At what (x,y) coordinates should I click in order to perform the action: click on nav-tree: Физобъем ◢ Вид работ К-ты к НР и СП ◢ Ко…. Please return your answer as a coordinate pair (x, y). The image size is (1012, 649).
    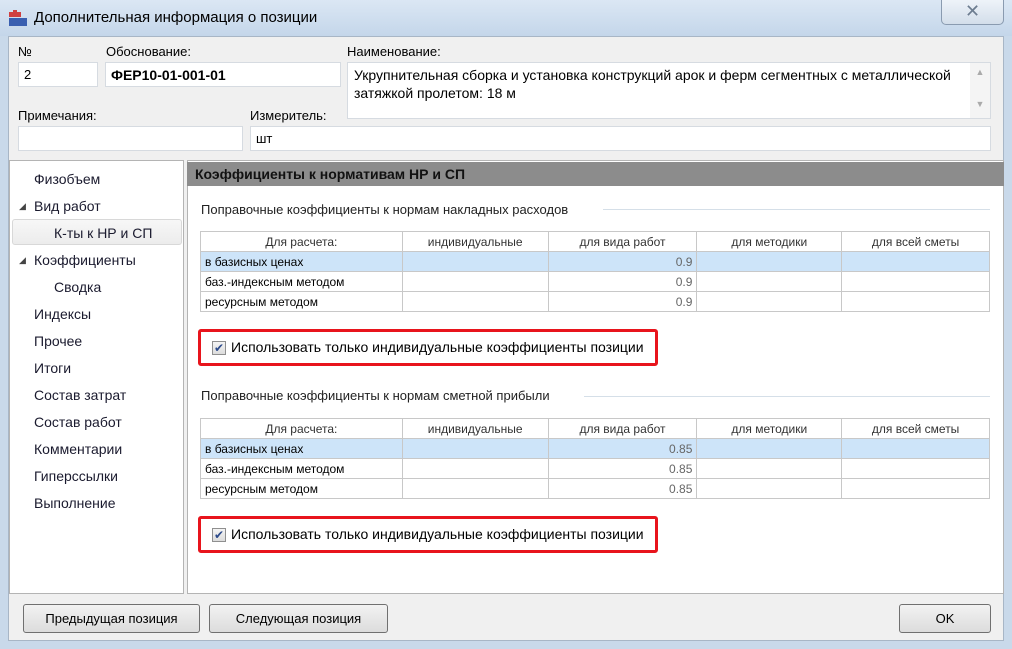
    Looking at the image, I should click on (96, 377).